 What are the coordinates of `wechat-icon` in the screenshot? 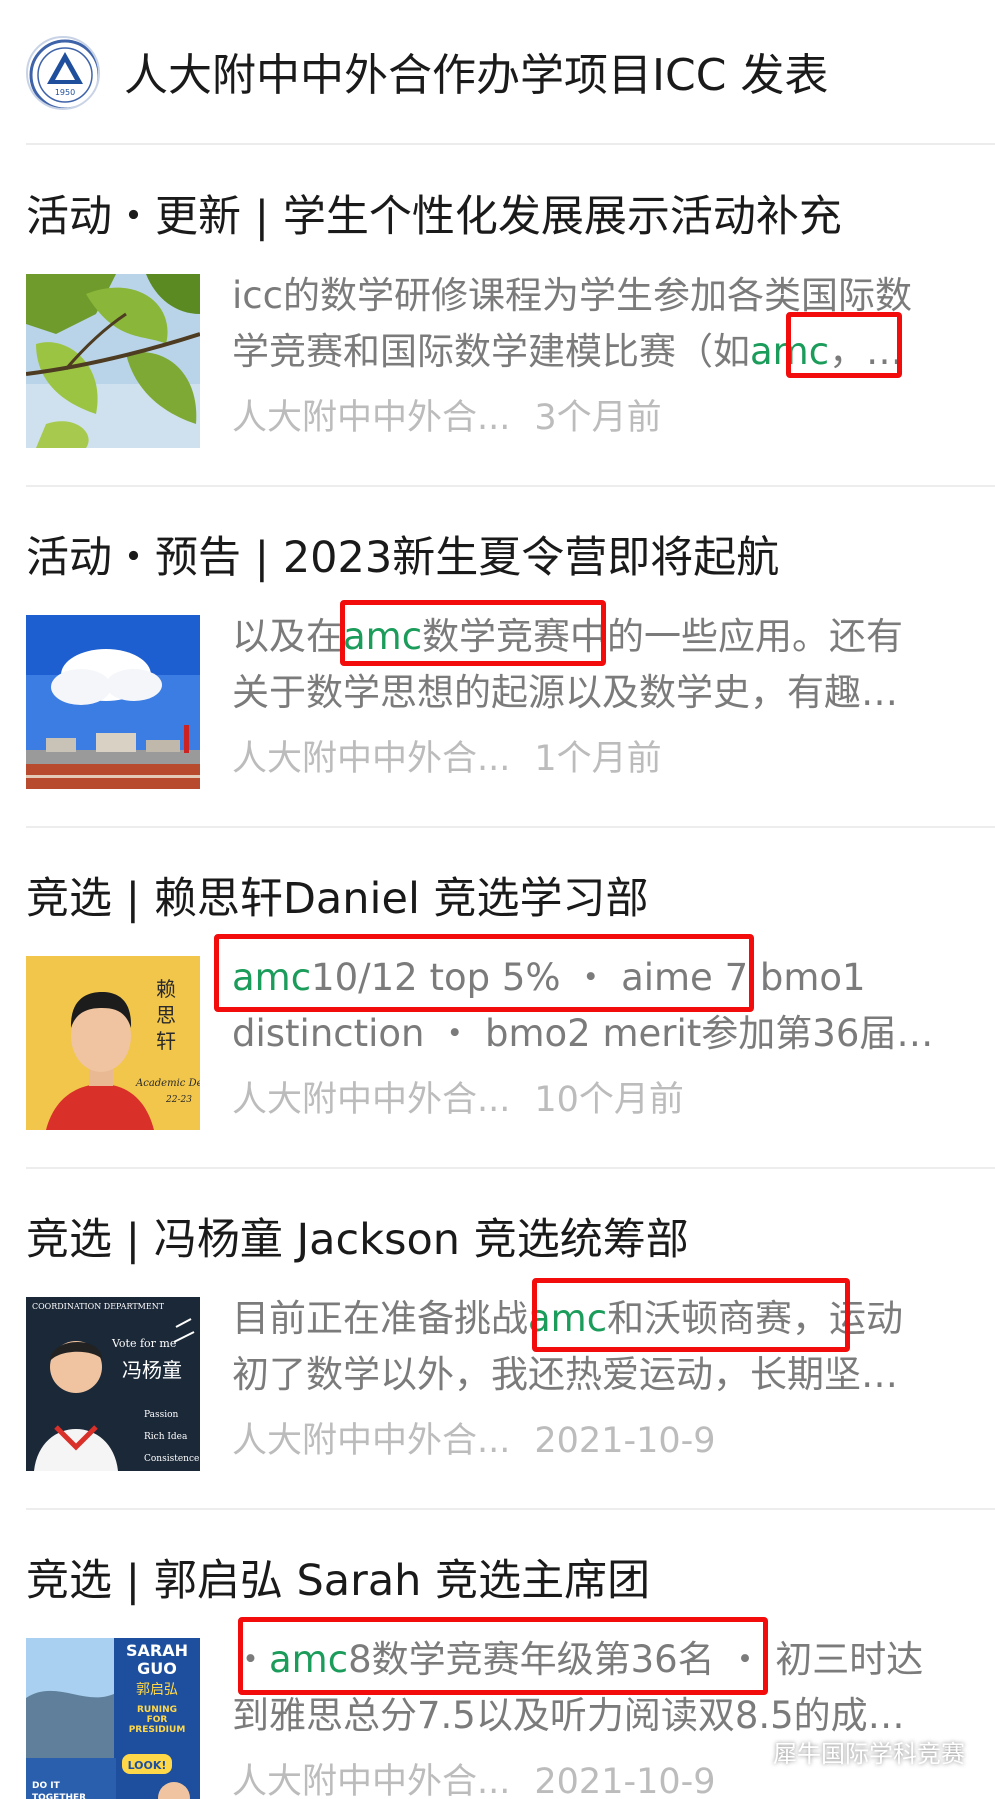 It's located at (748, 1754).